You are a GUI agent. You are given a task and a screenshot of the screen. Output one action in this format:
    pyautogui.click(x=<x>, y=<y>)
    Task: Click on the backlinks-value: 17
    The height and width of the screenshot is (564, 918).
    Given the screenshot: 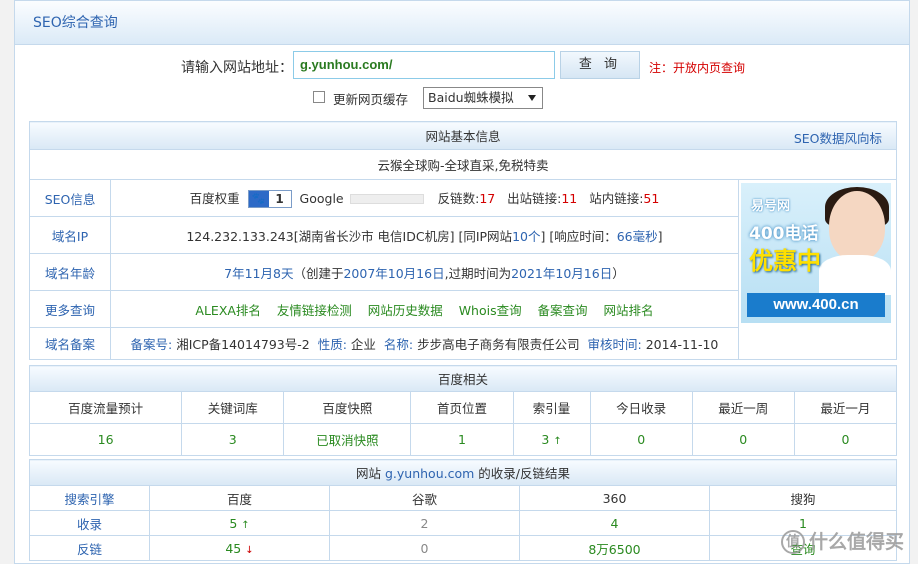 What is the action you would take?
    pyautogui.click(x=487, y=198)
    